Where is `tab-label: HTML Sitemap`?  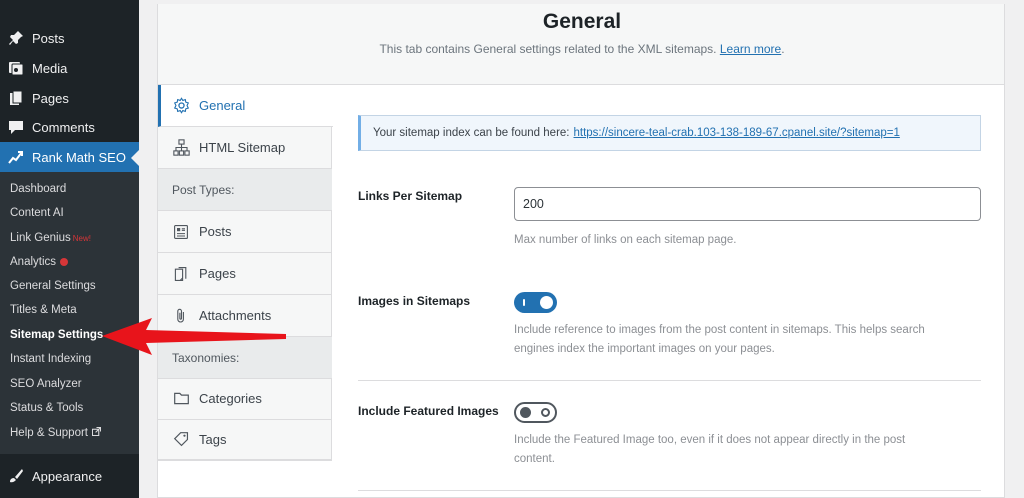
tab-label: HTML Sitemap is located at coordinates (242, 147).